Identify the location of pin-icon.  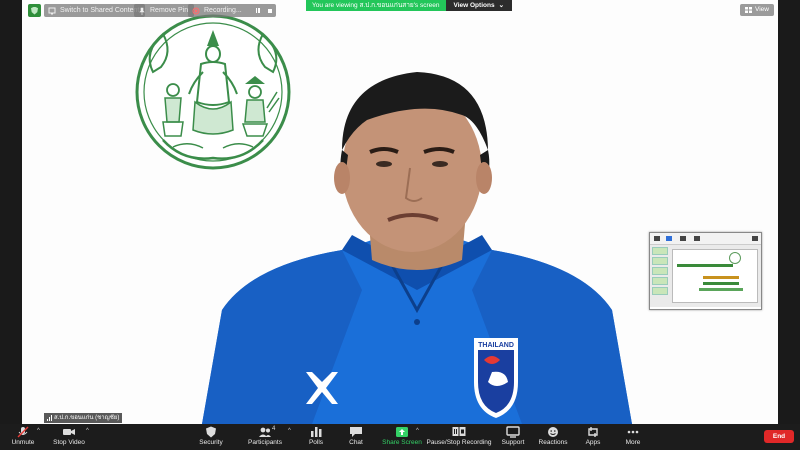
(142, 11).